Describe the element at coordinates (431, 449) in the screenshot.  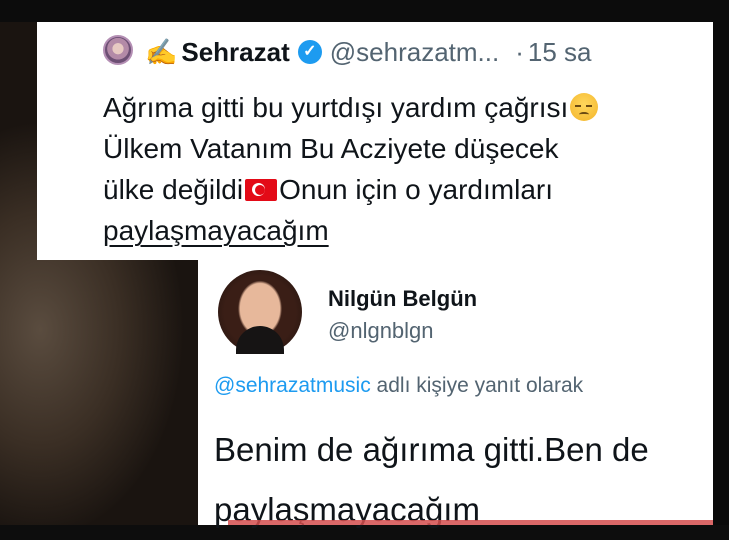
I see `tweet-text-line: Benim de ağırıma gitti.Ben de` at that location.